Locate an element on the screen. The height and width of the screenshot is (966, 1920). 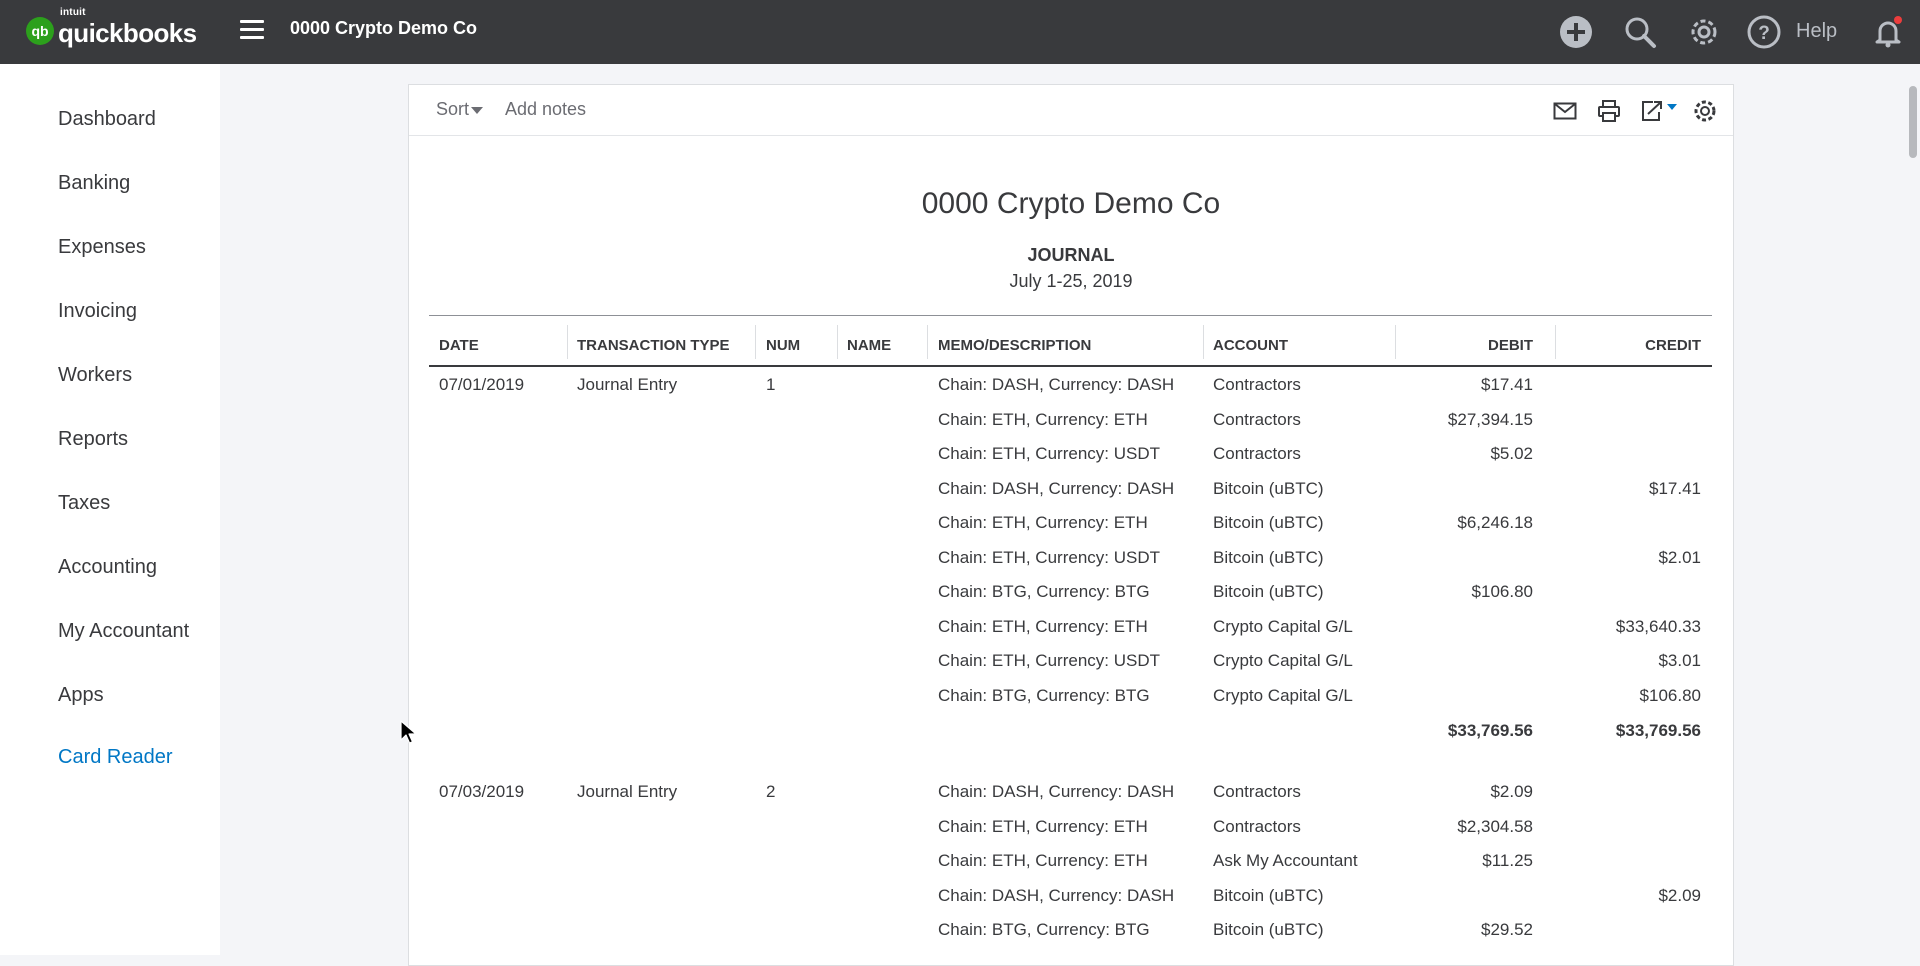
notification-dot is located at coordinates (1898, 20).